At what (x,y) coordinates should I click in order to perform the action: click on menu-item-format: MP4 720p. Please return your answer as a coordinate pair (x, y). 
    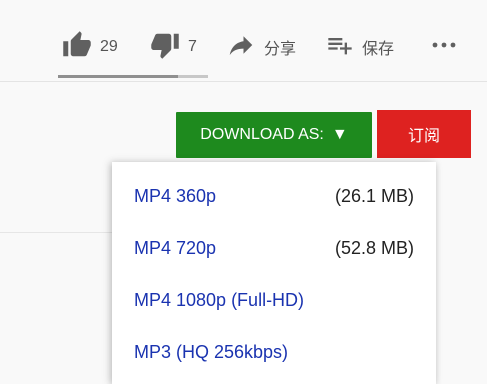
    Looking at the image, I should click on (175, 247).